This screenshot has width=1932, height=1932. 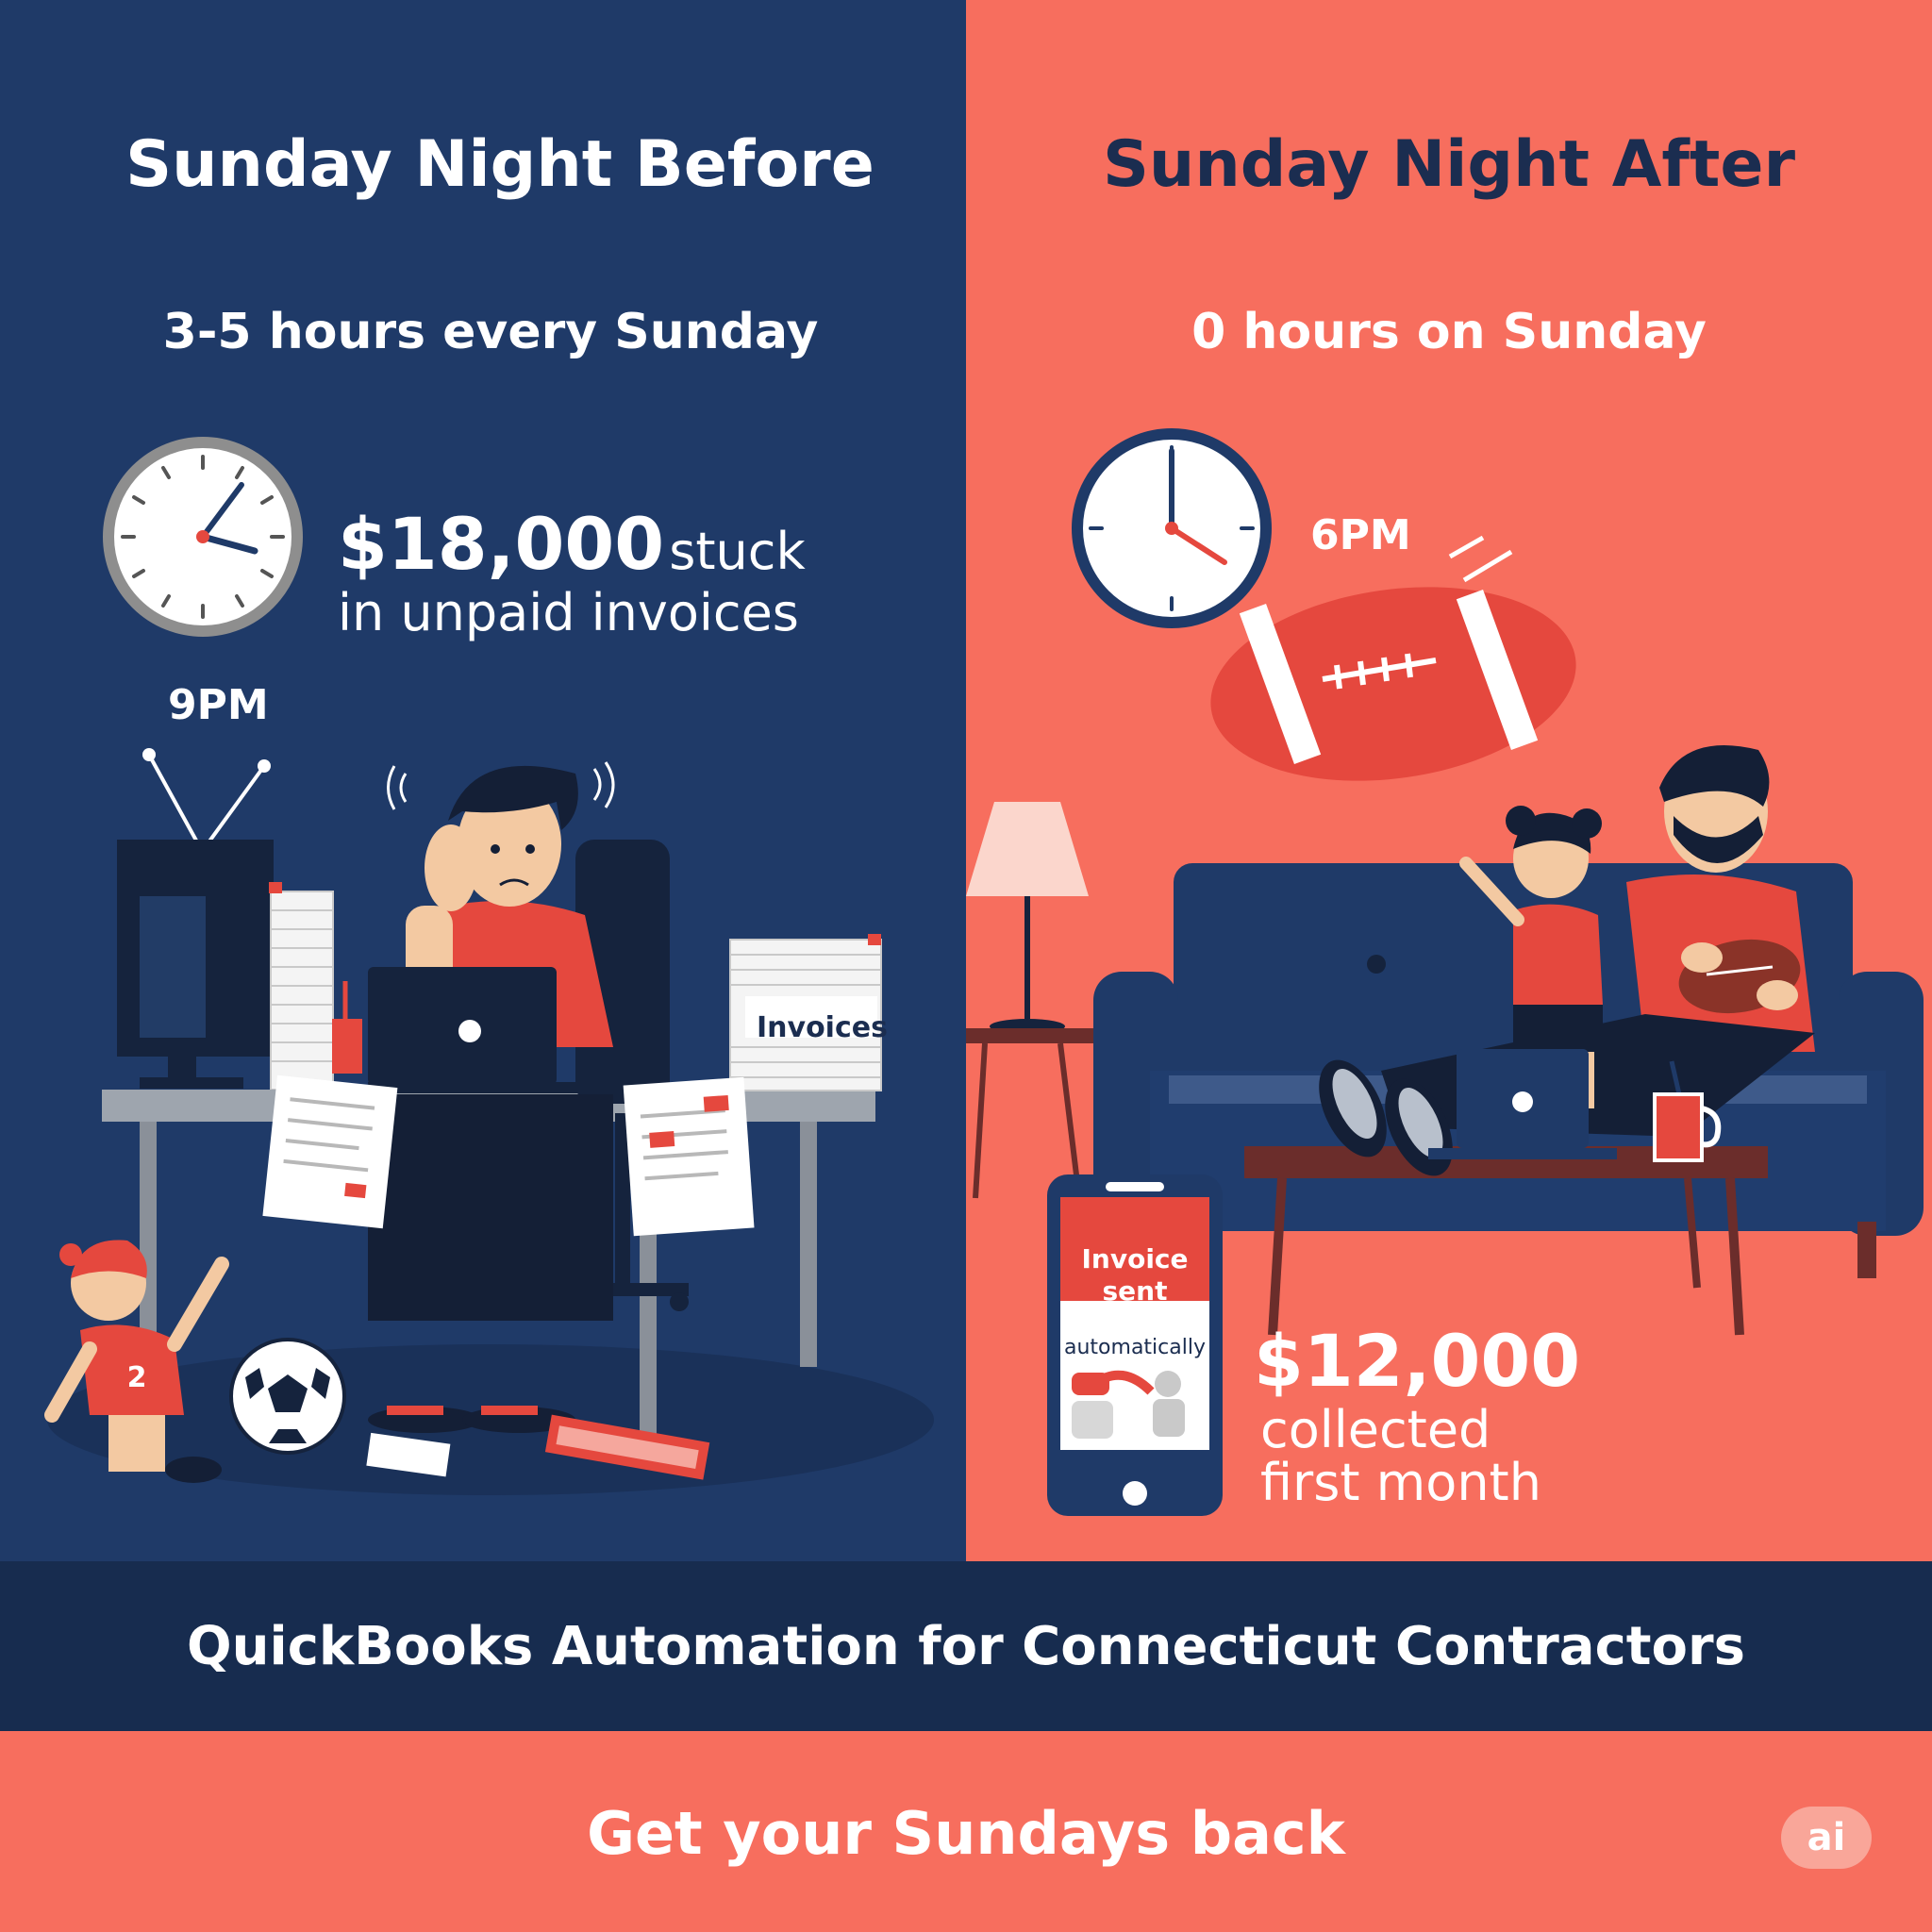 I want to click on invoices-label: Invoices, so click(x=822, y=1027).